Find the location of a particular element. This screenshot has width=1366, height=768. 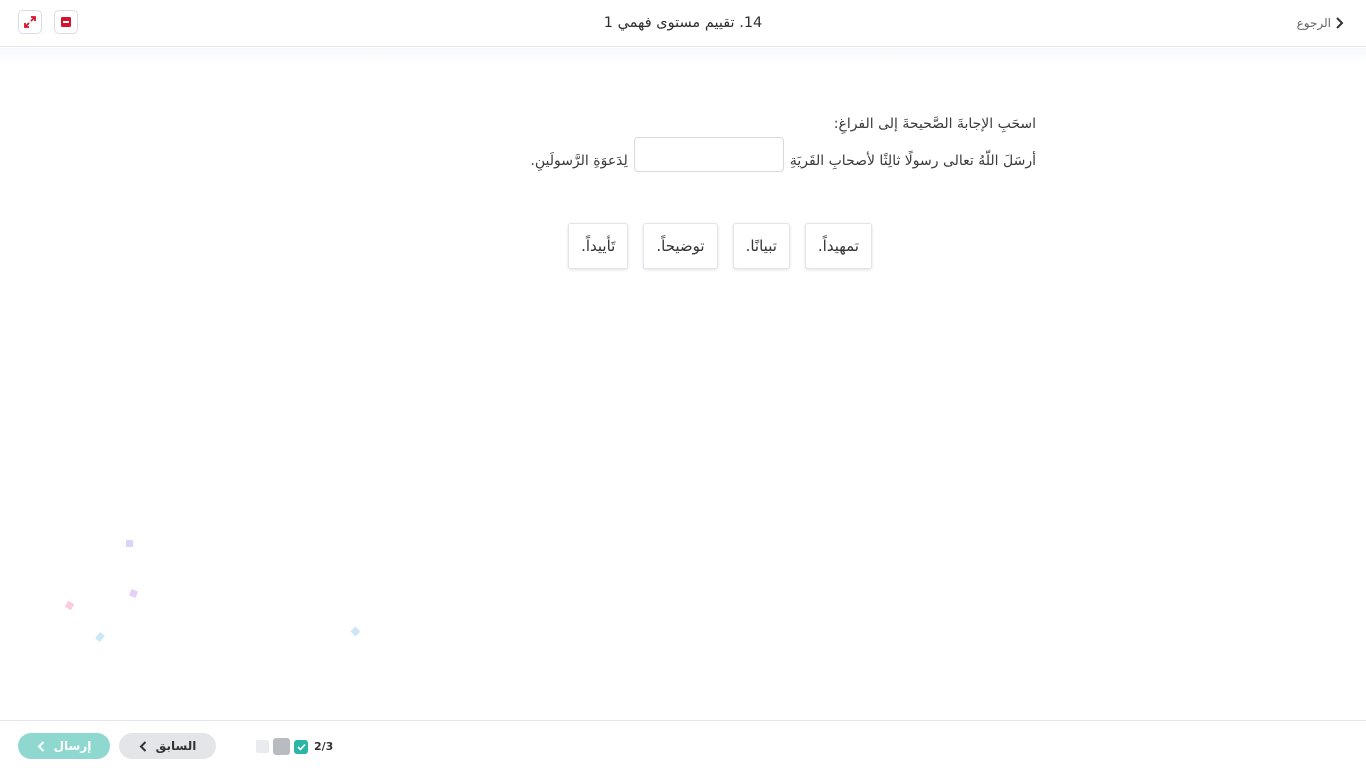

question-instruction: اسحَبِ الإجابةَ الصَّحيحةَ إلى الفراغِ: is located at coordinates (934, 124).